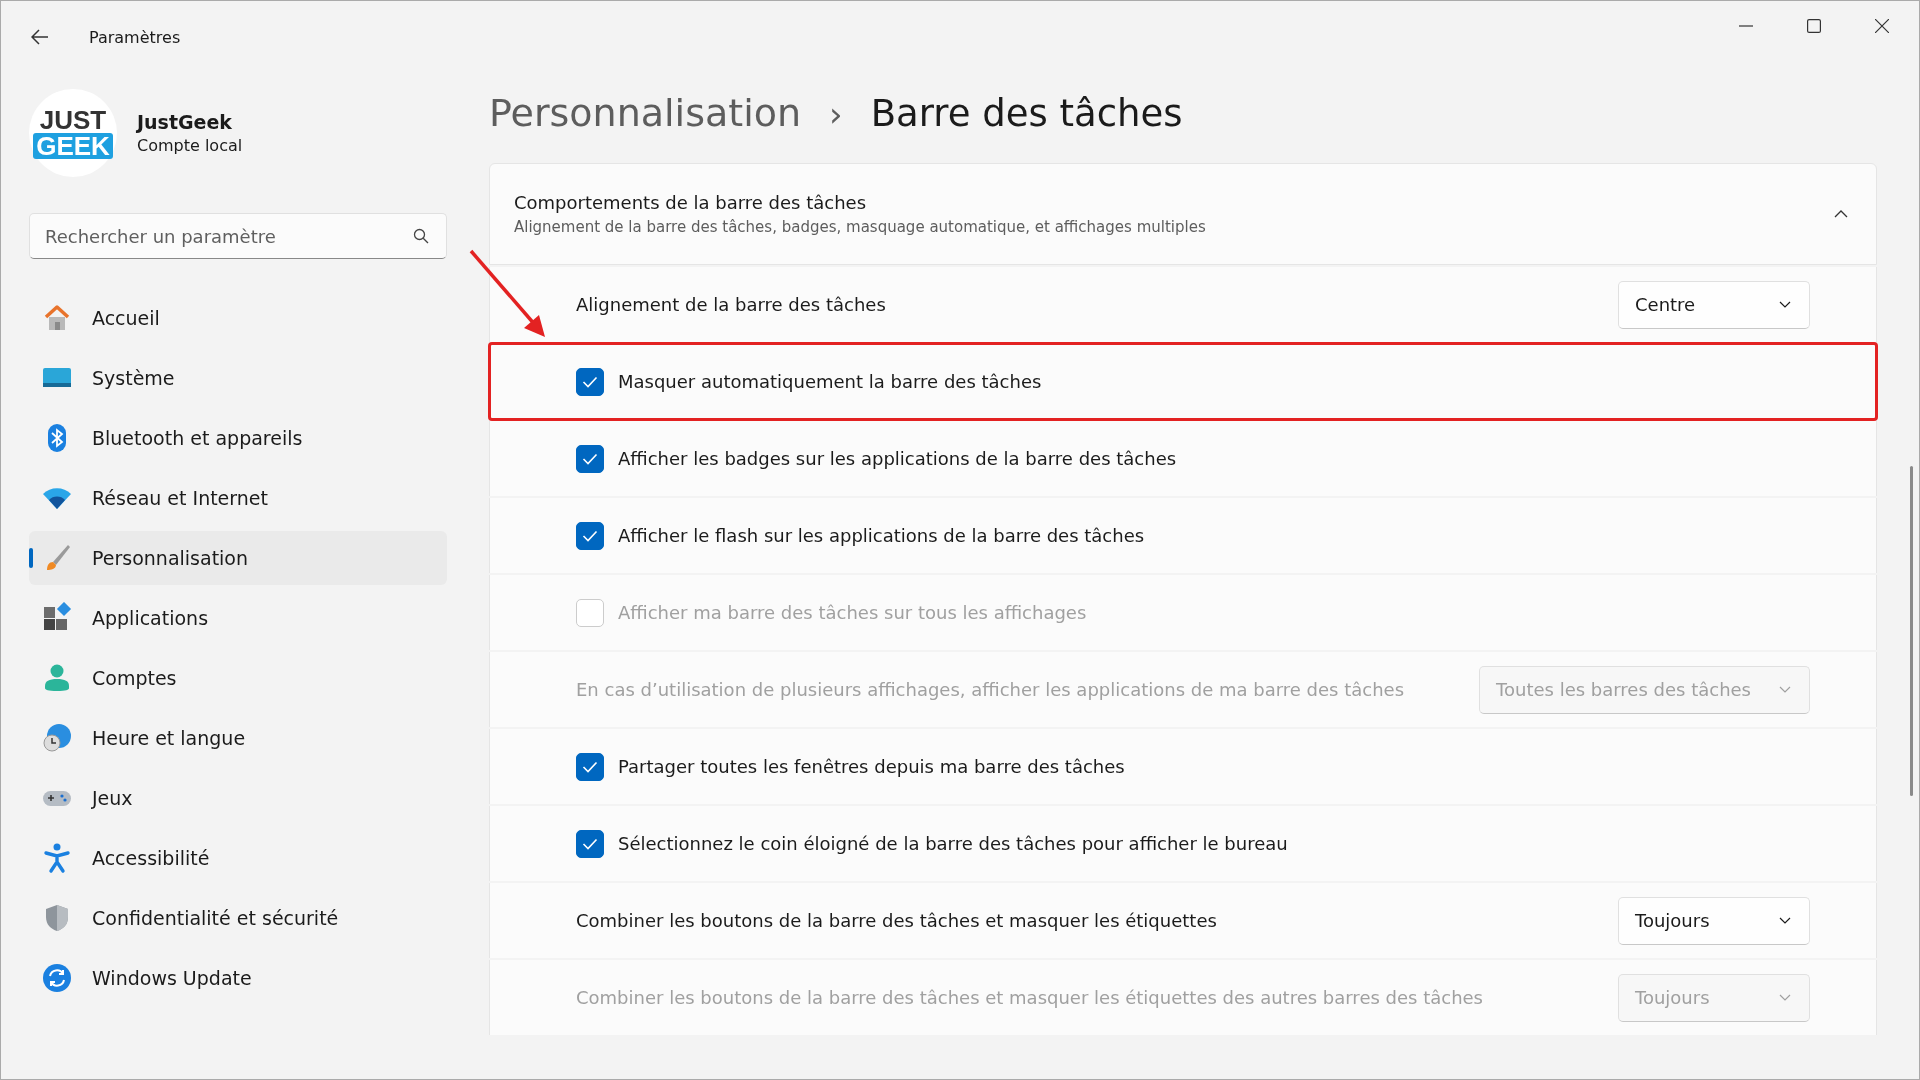  I want to click on sidebar-item: Comptes, so click(238, 678).